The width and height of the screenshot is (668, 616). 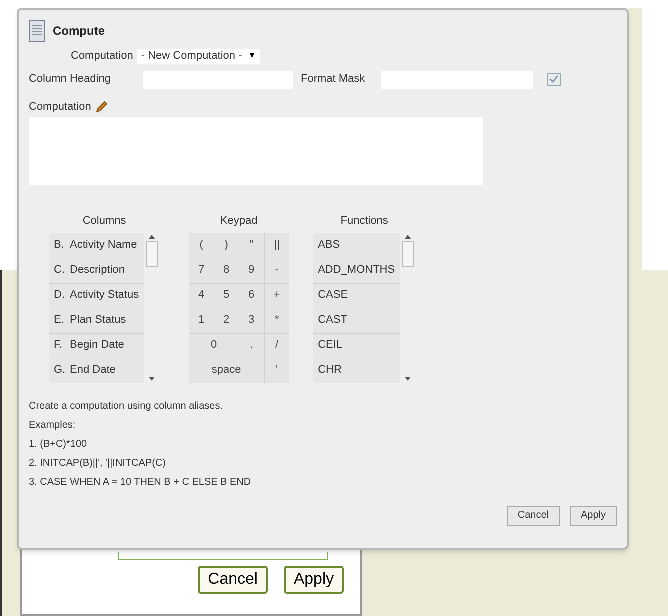 What do you see at coordinates (533, 516) in the screenshot?
I see `dialog-button: Cancel` at bounding box center [533, 516].